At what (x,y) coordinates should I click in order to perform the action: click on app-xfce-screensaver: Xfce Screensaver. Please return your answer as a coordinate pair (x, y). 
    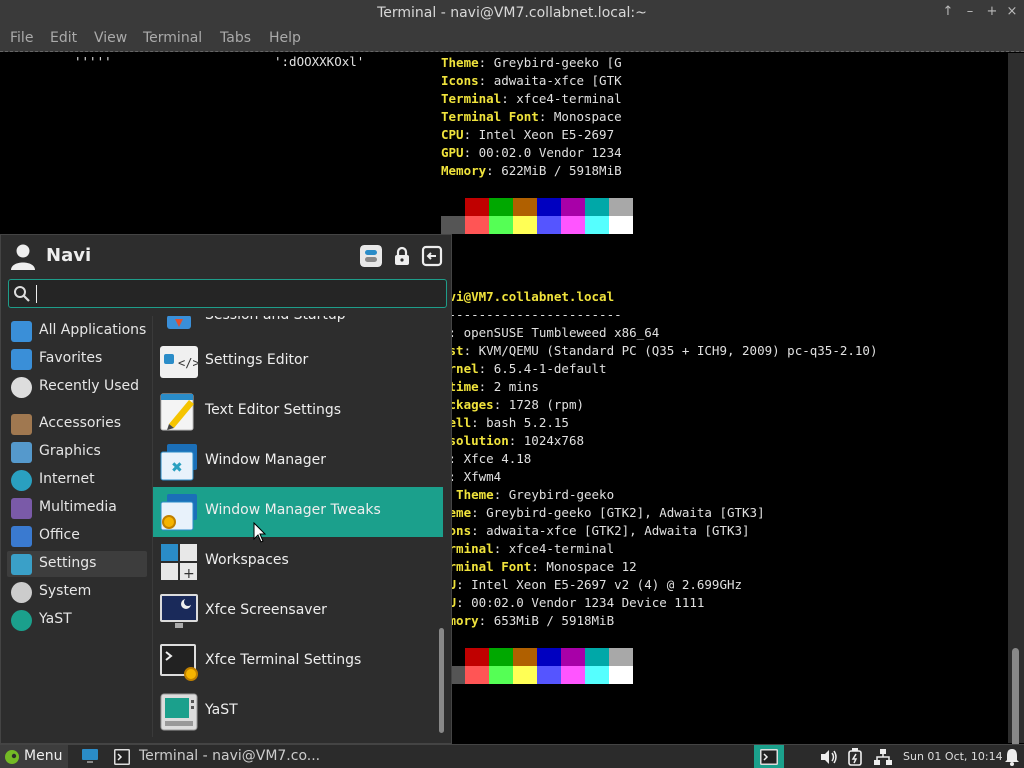
    Looking at the image, I should click on (298, 612).